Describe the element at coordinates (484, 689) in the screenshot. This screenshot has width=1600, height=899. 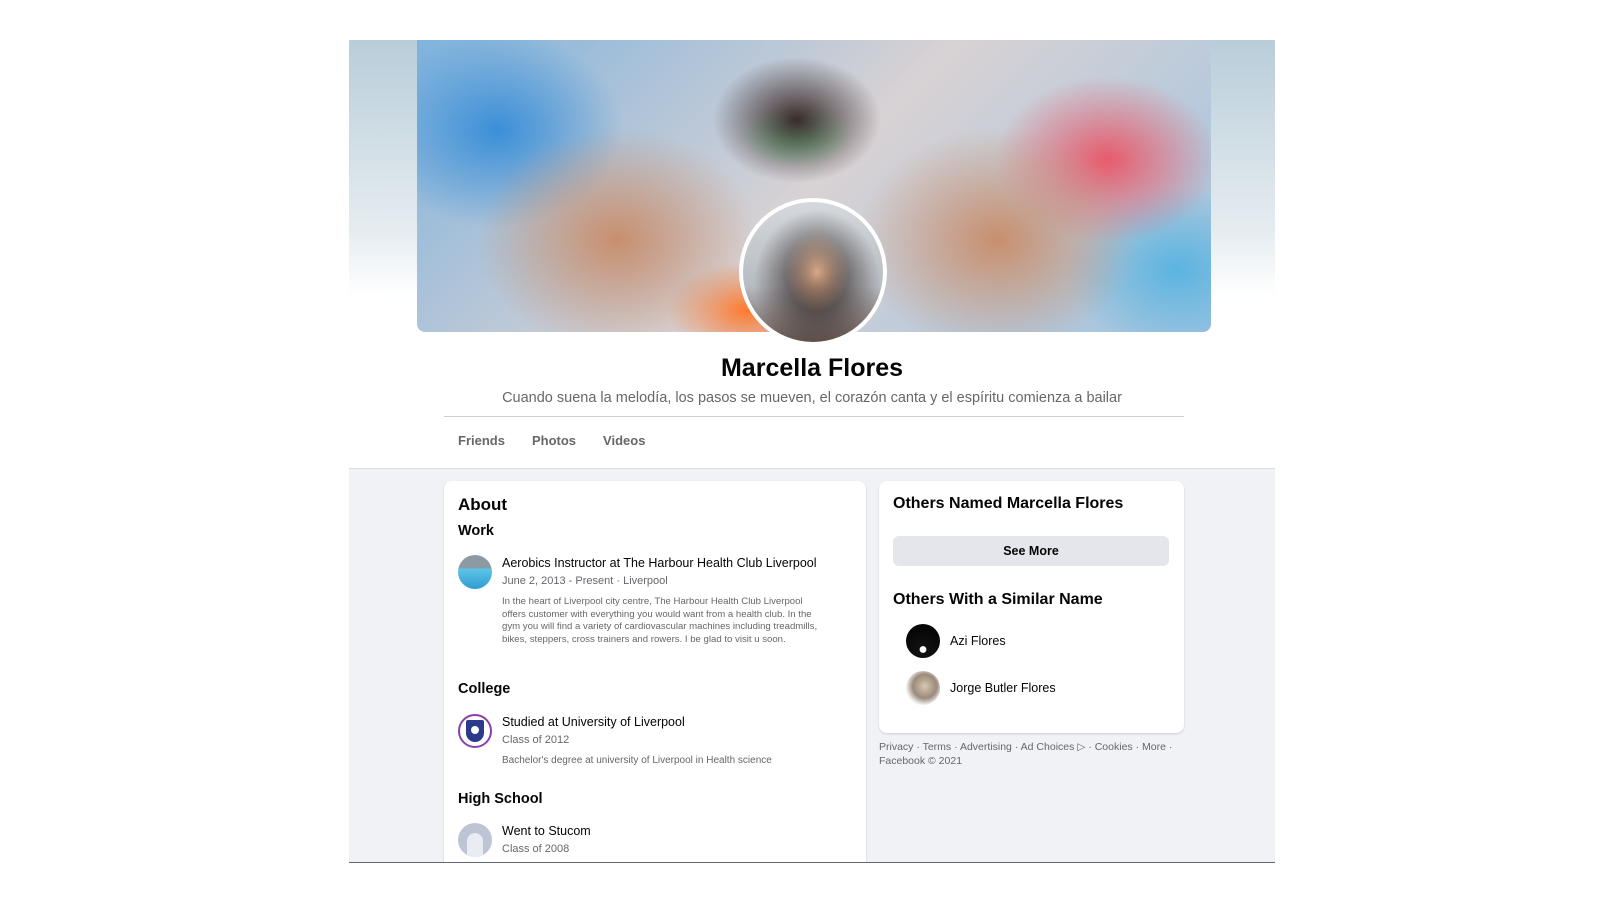
I see `college-heading: College` at that location.